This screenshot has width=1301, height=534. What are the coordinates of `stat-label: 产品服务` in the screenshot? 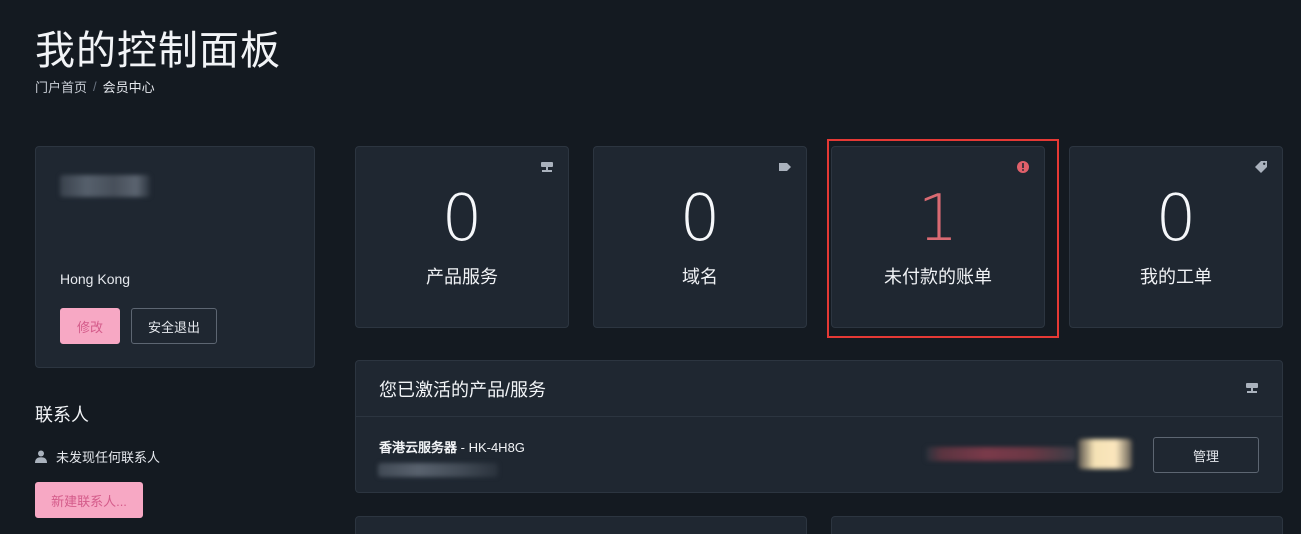 It's located at (462, 277).